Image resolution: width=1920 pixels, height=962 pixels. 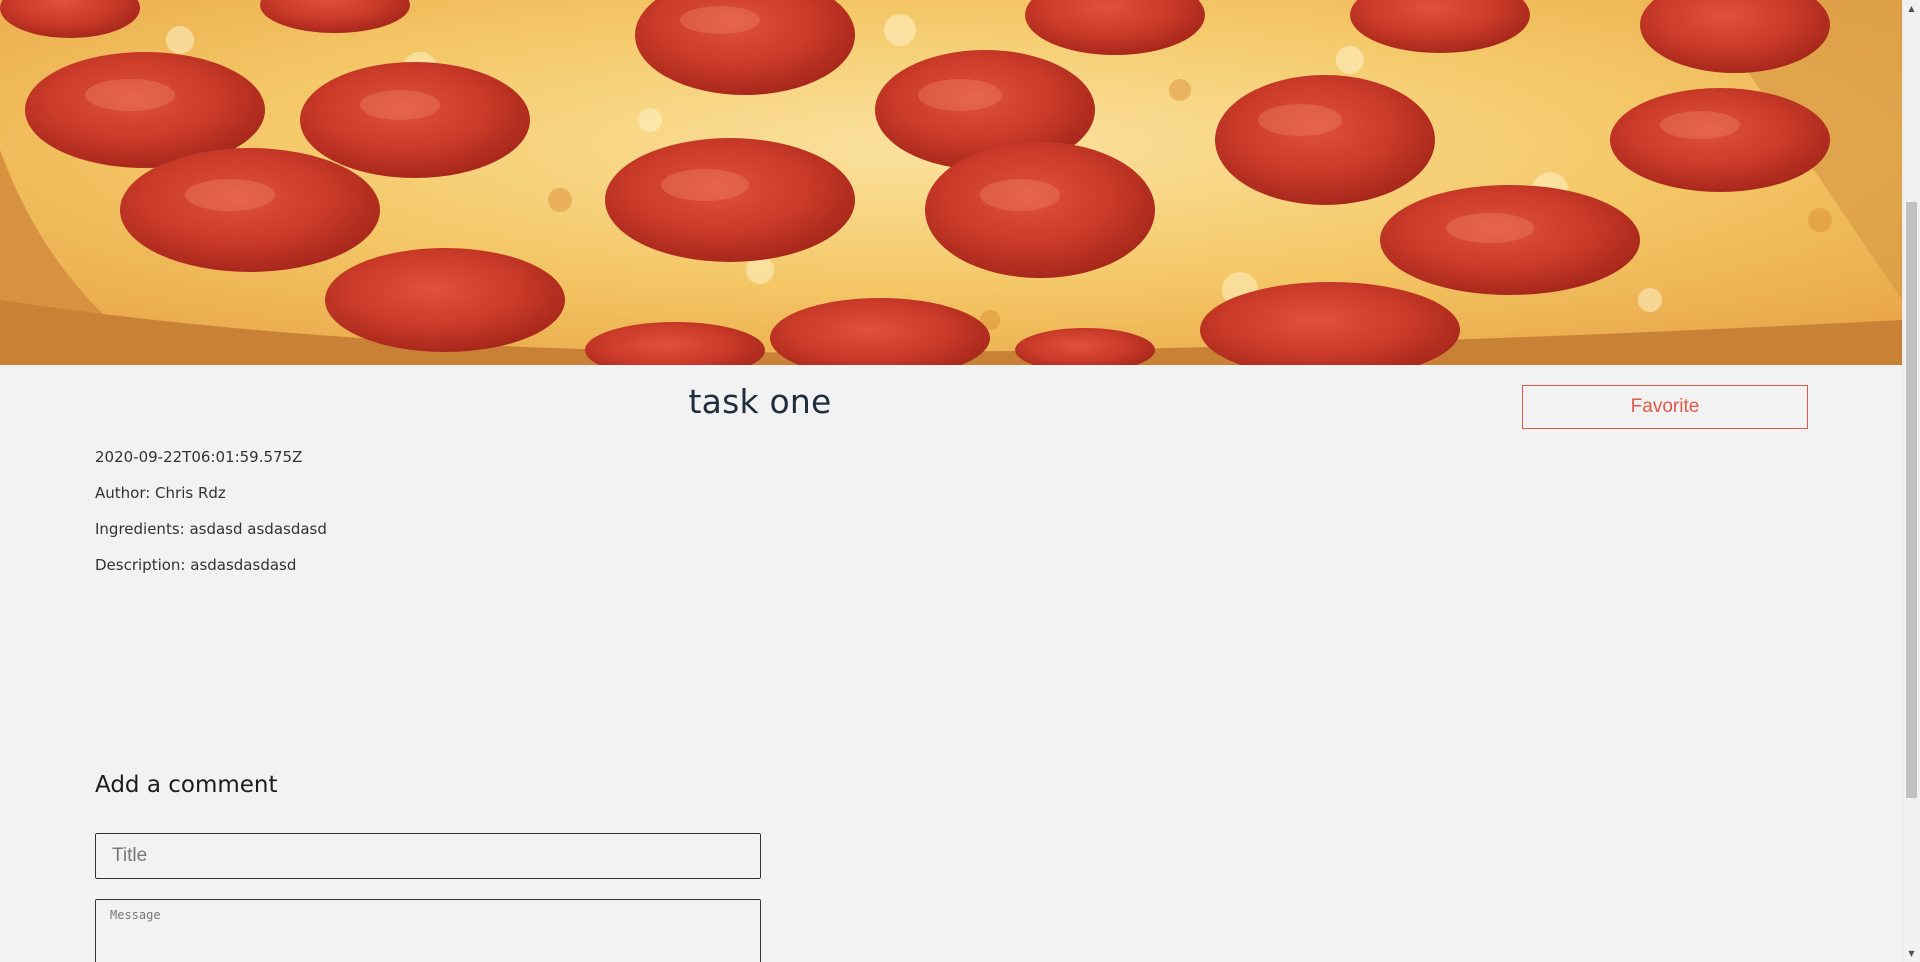 What do you see at coordinates (1665, 407) in the screenshot?
I see `favorite-button: Favorite` at bounding box center [1665, 407].